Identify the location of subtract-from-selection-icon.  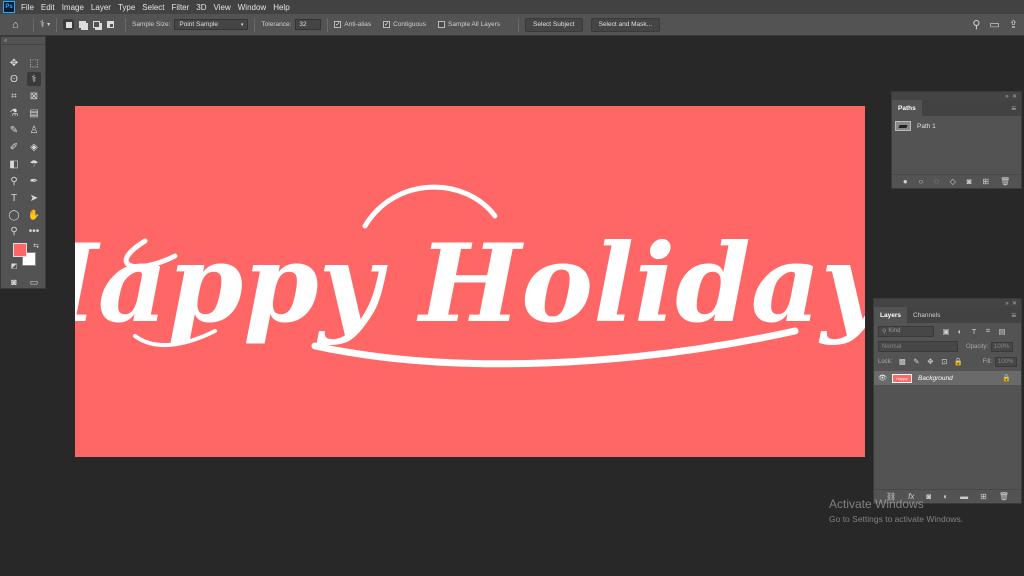
(96, 24).